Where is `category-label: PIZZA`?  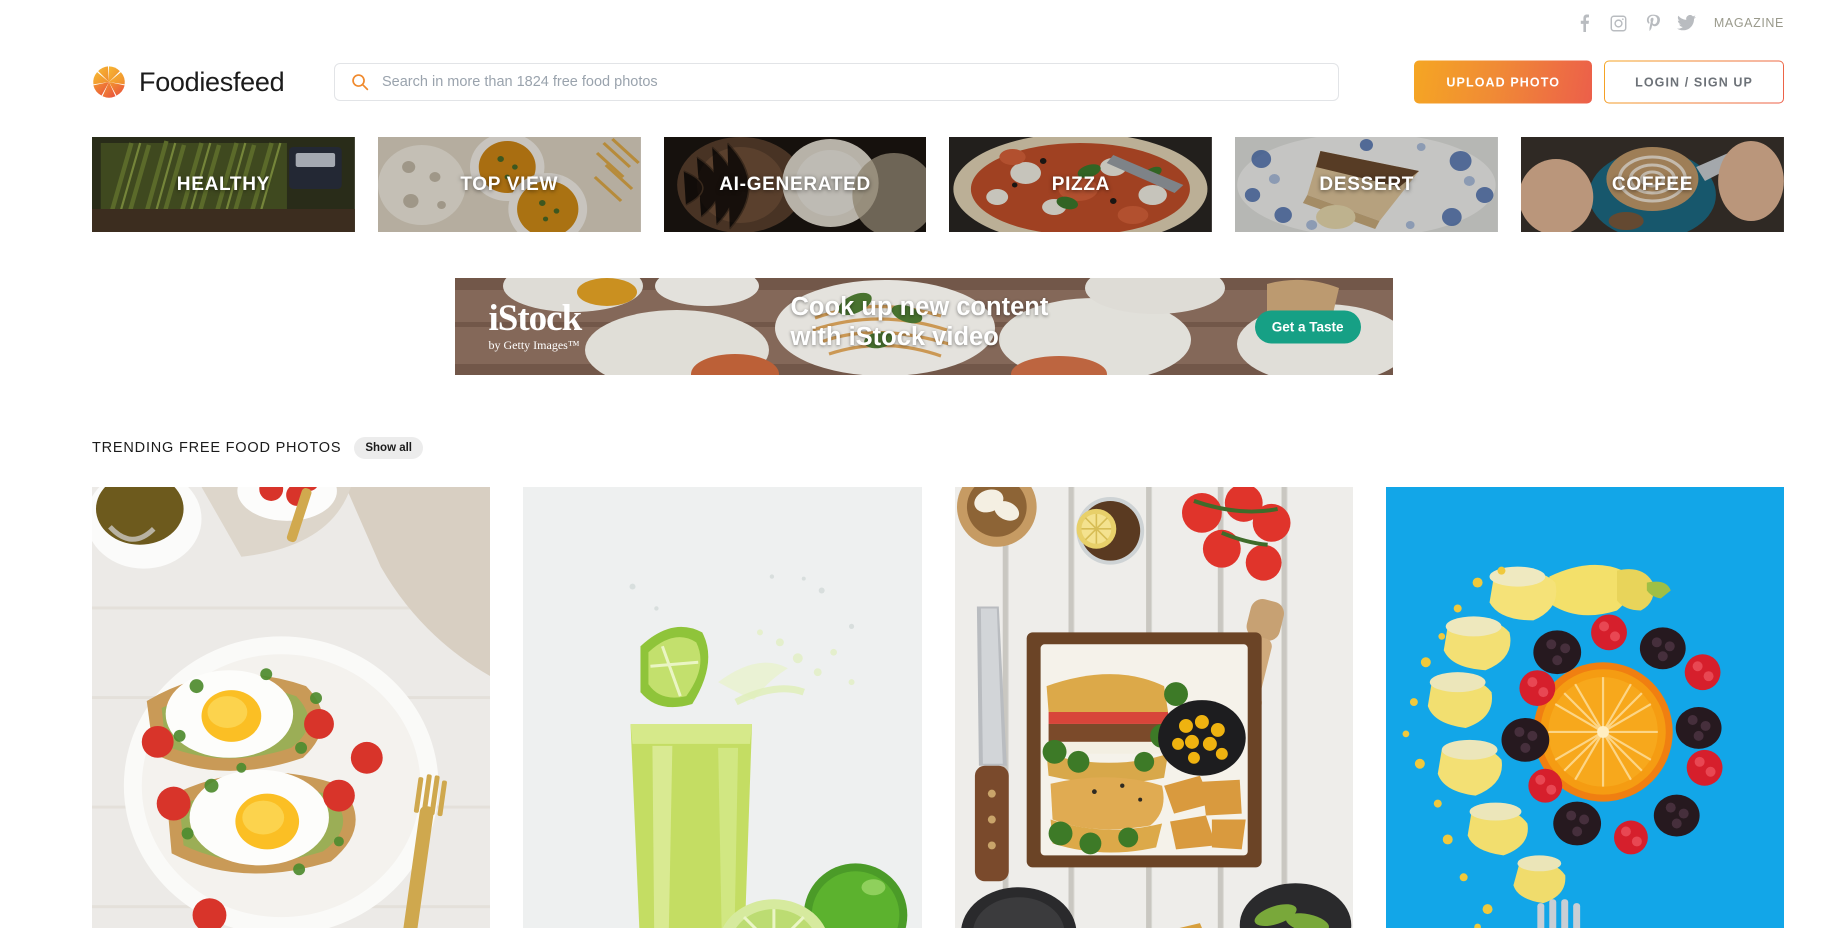 category-label: PIZZA is located at coordinates (1081, 184).